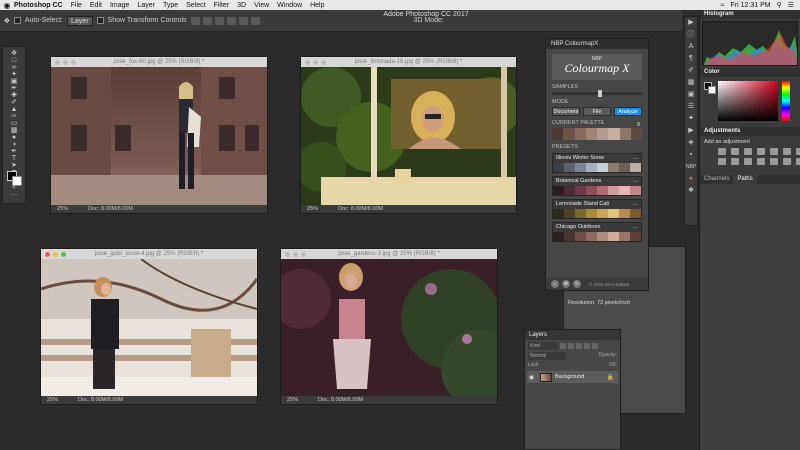 The height and width of the screenshot is (450, 800). What do you see at coordinates (691, 83) in the screenshot?
I see `swatches-icon: ▦` at bounding box center [691, 83].